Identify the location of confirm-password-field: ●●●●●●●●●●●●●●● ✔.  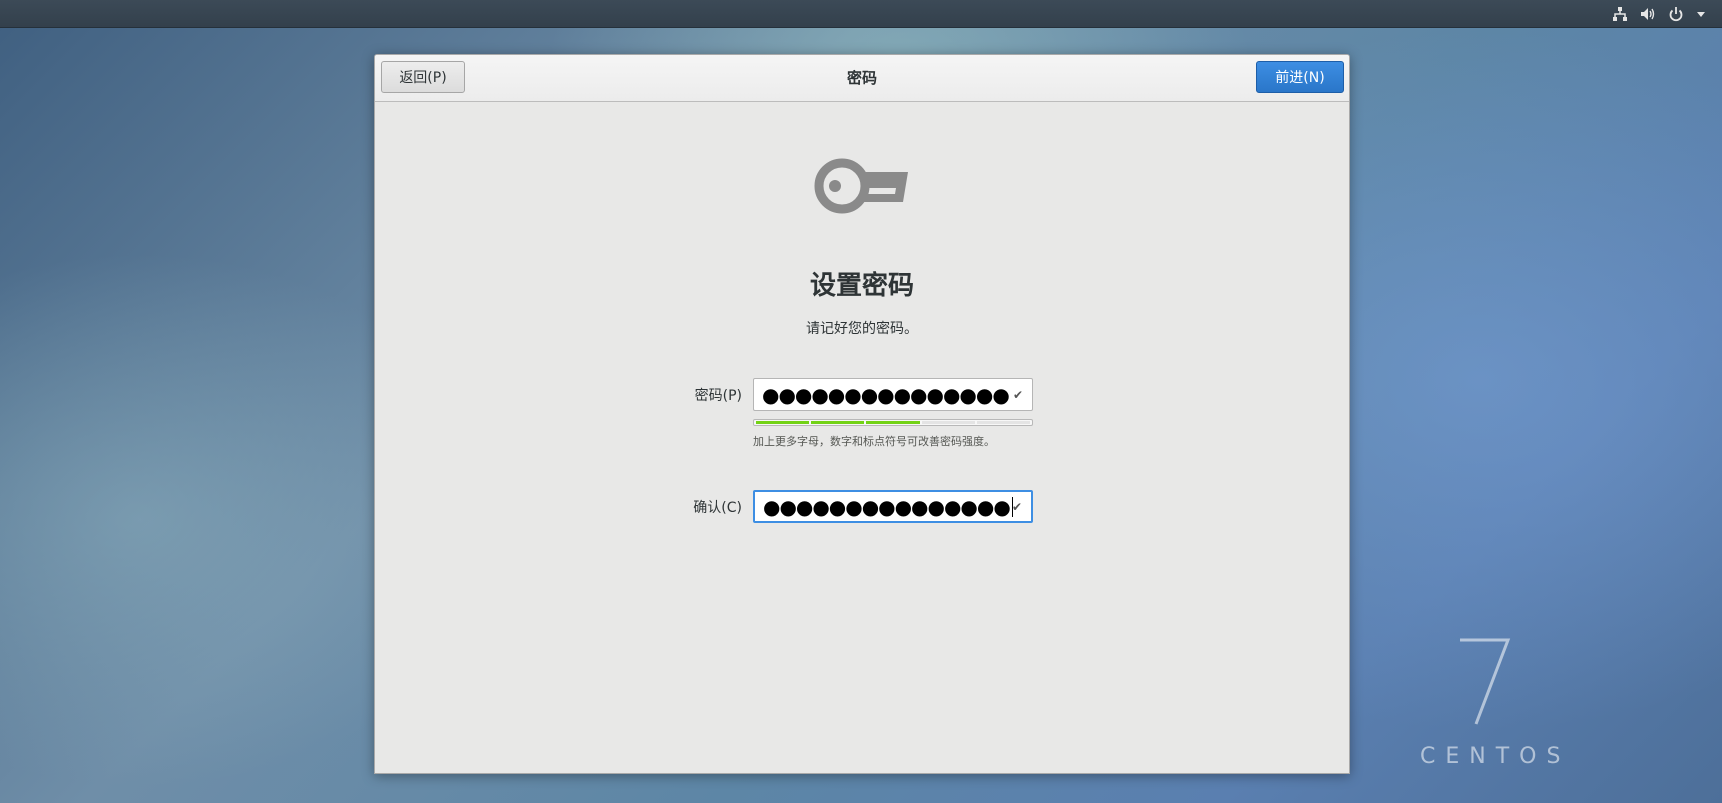
(893, 506).